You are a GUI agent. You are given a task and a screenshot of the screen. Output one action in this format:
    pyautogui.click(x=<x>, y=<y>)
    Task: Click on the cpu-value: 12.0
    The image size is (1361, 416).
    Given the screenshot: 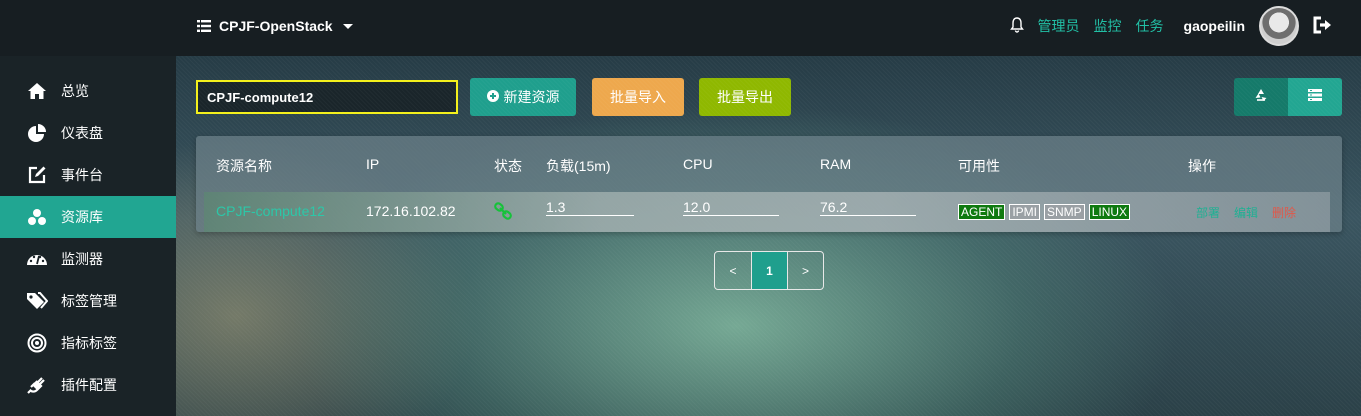 What is the action you would take?
    pyautogui.click(x=731, y=207)
    